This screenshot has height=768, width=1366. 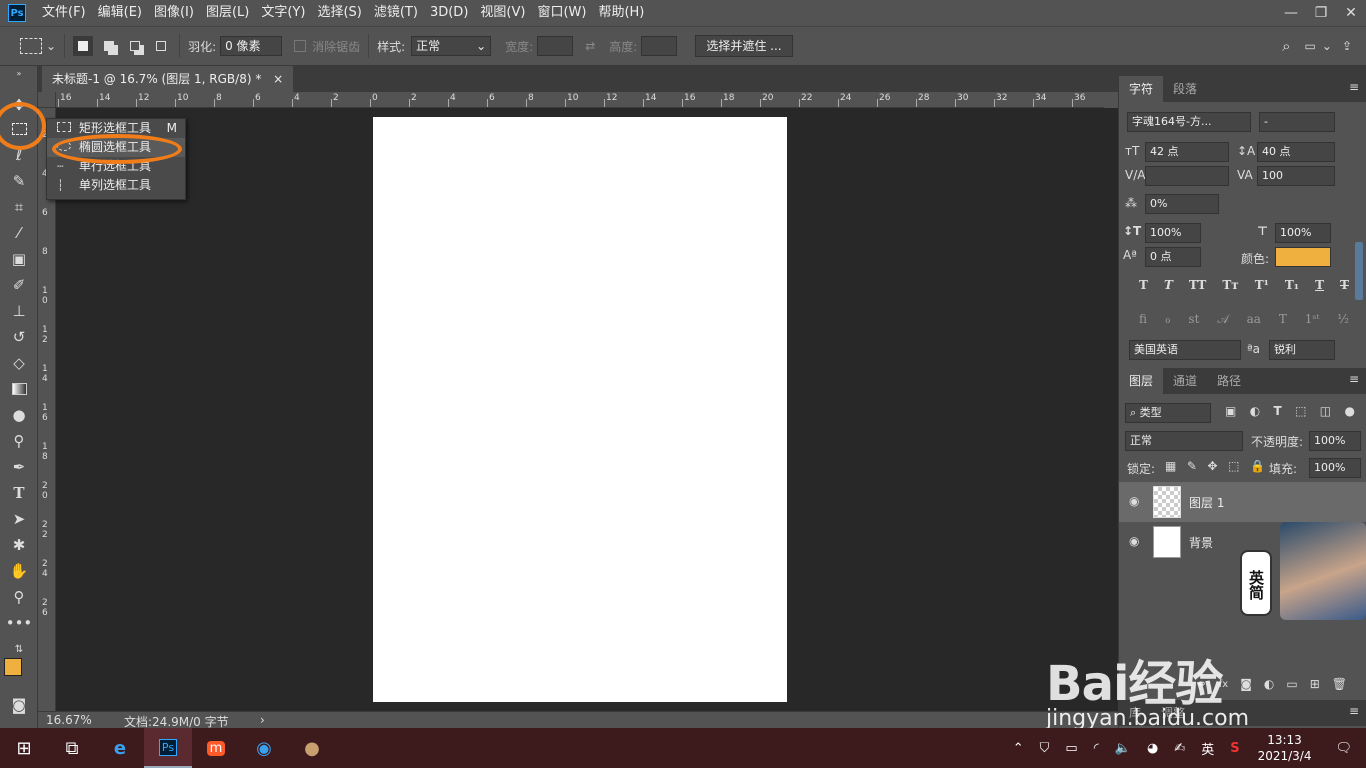 What do you see at coordinates (19, 705) in the screenshot?
I see `quick-mask-icon: ◙` at bounding box center [19, 705].